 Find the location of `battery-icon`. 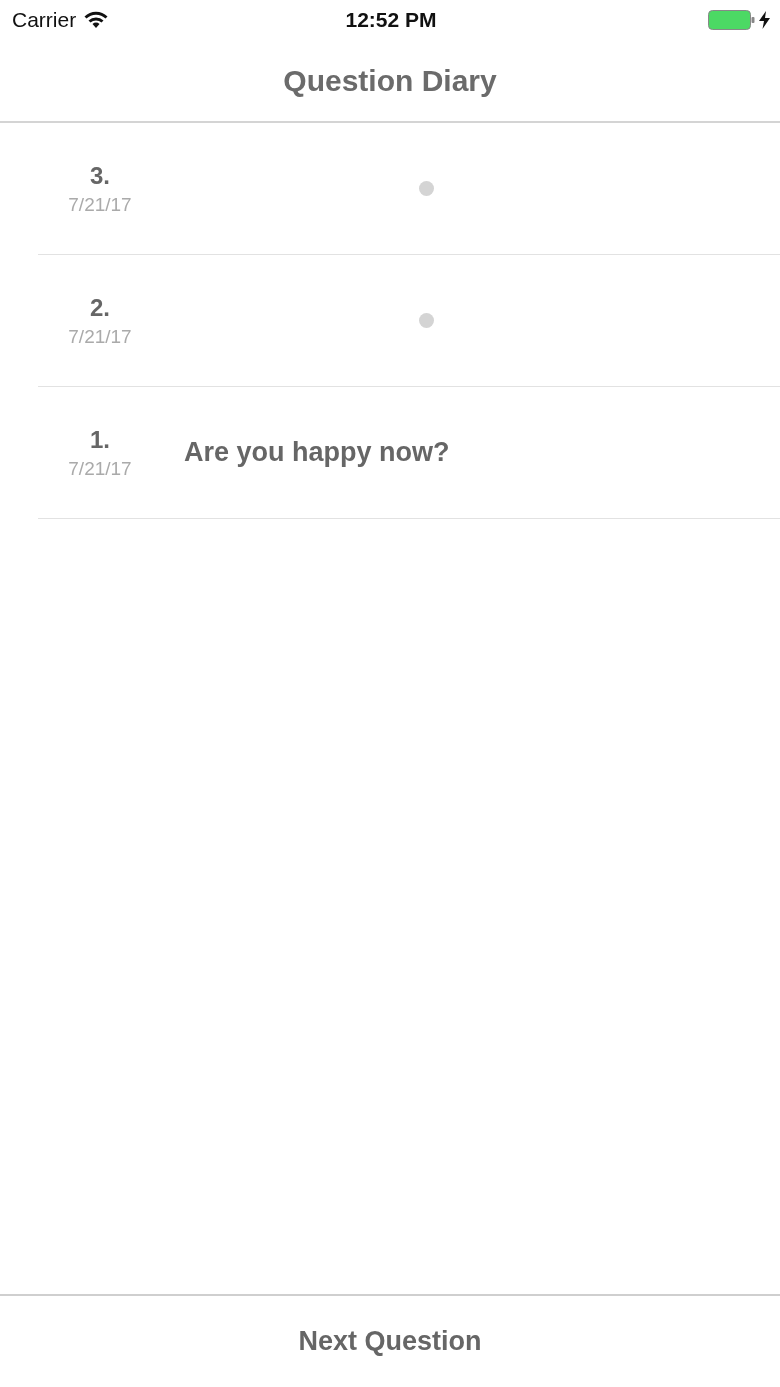

battery-icon is located at coordinates (731, 20).